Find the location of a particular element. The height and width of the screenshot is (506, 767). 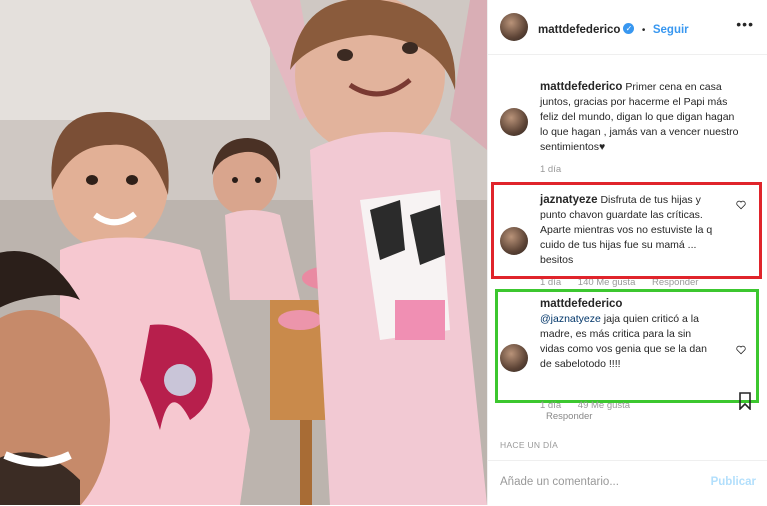

post-header: mattdefederico ✓ • Seguir ••• is located at coordinates (627, 27).